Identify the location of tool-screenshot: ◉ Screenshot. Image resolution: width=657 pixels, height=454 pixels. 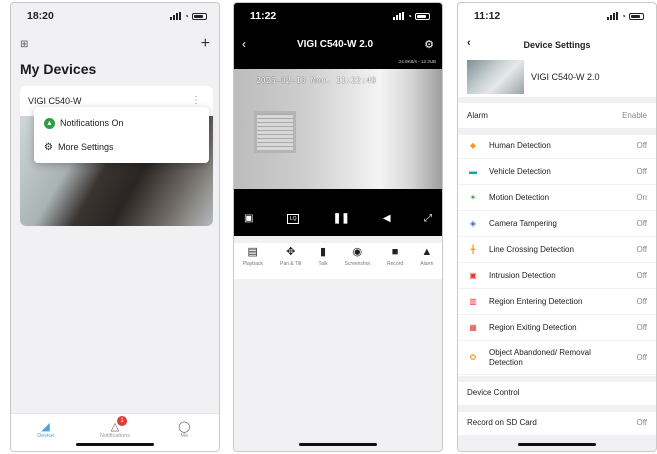
(357, 261).